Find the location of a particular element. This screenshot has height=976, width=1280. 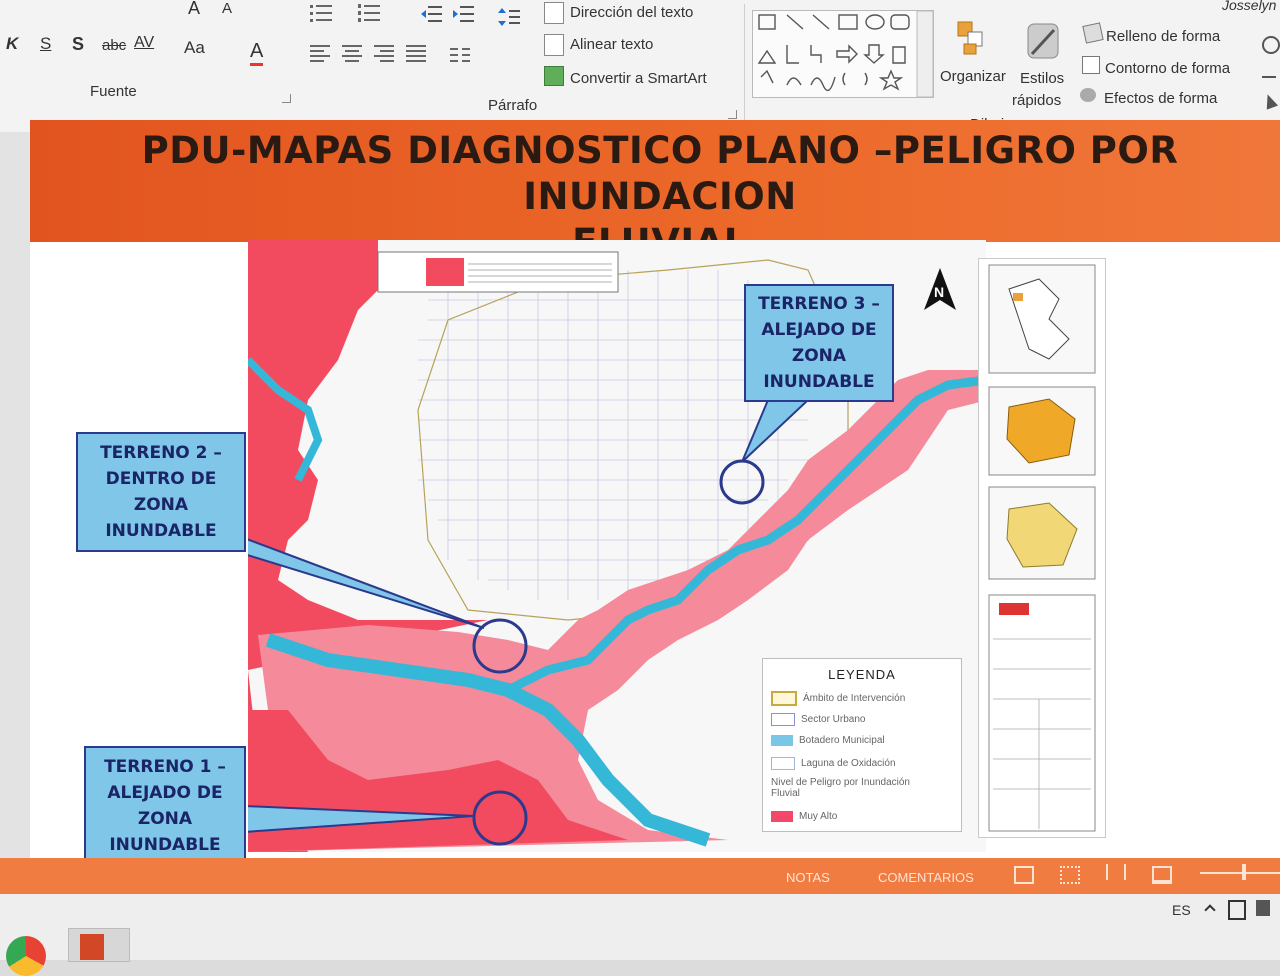

quick-styles-icon is located at coordinates (1044, 42).